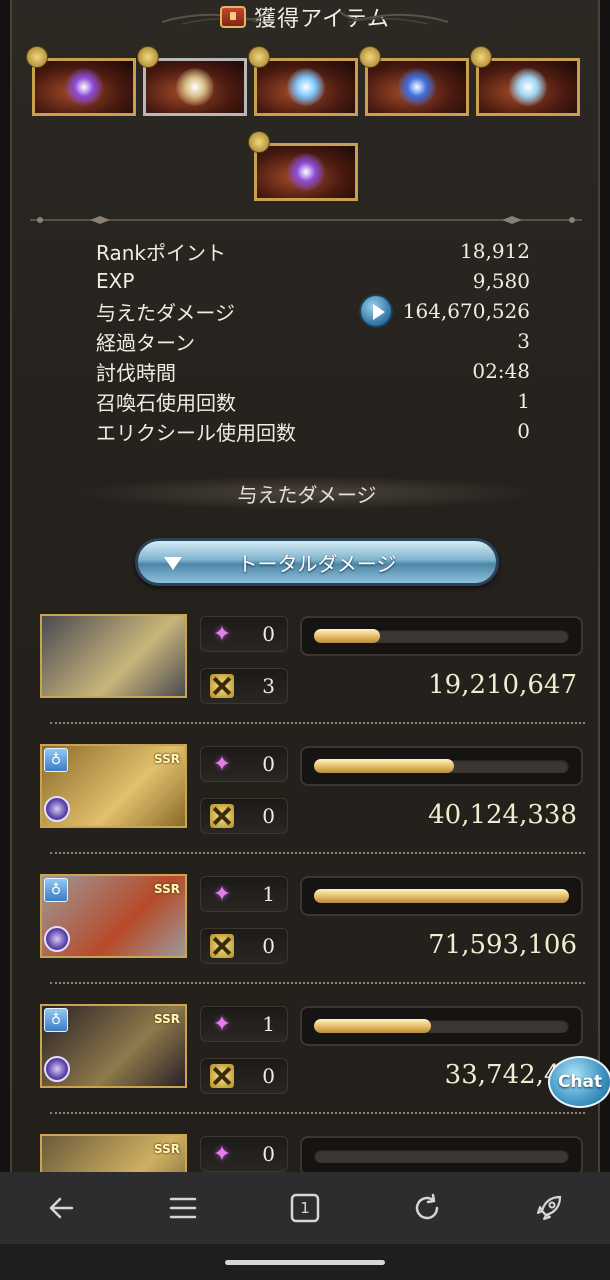  I want to click on damage-section-title: 与えたダメージ, so click(307, 493).